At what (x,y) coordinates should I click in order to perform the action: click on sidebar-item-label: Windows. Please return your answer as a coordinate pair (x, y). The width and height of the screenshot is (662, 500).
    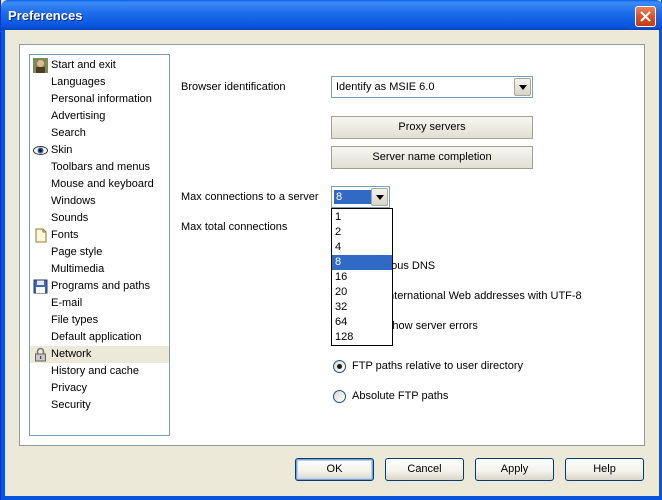
    Looking at the image, I should click on (73, 201).